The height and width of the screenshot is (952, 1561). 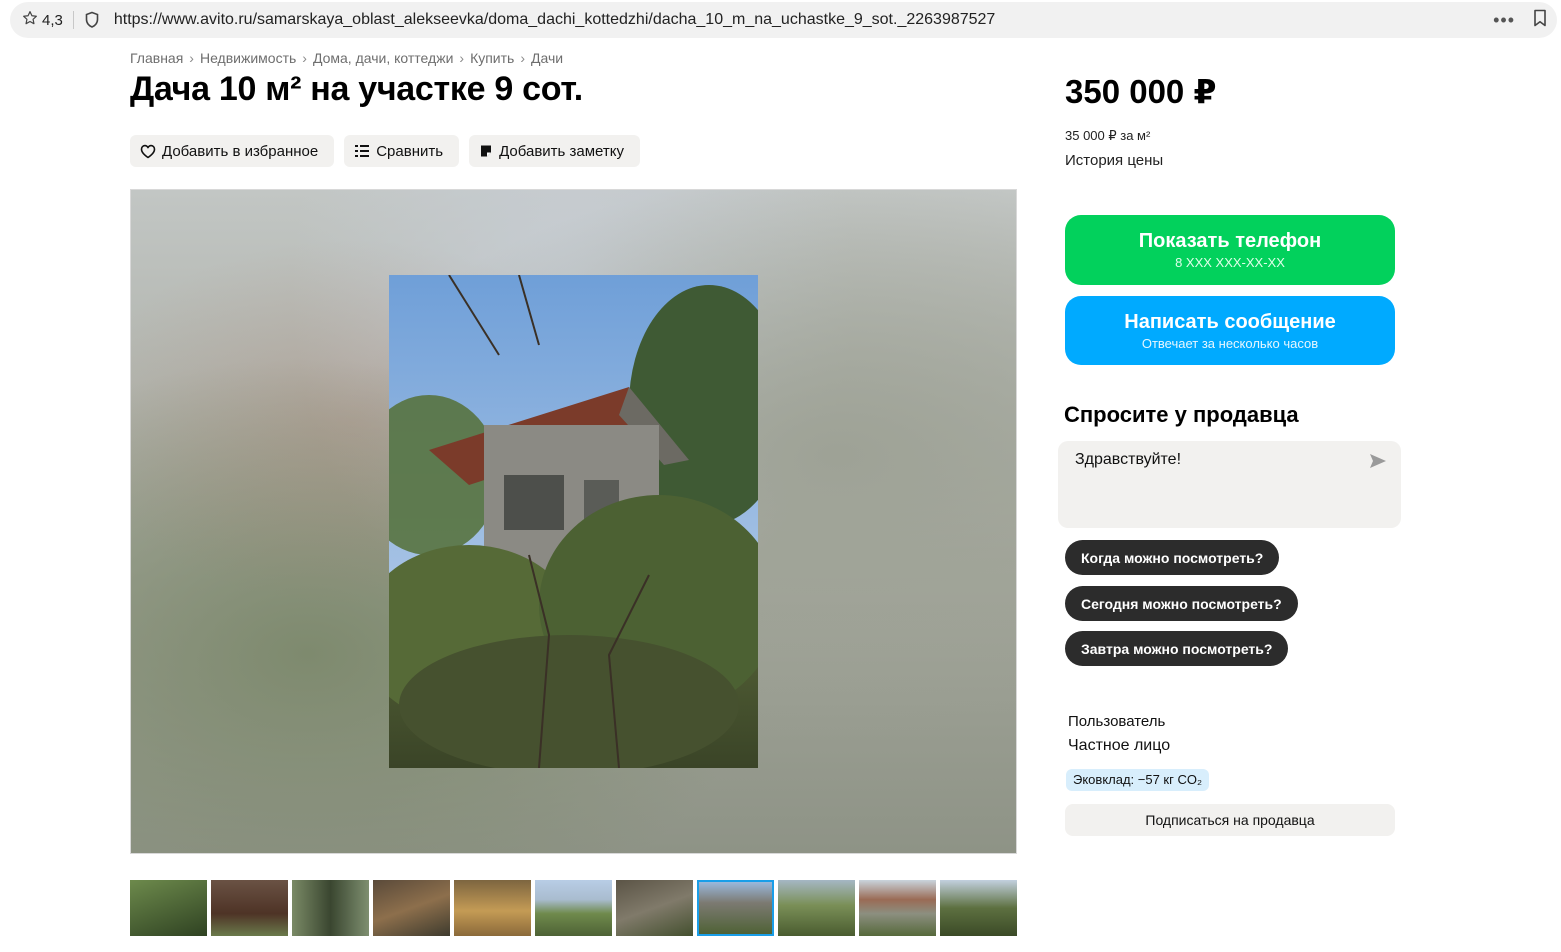 I want to click on breadcrumb-houses: Дома, дачи, коттеджи, so click(x=383, y=58).